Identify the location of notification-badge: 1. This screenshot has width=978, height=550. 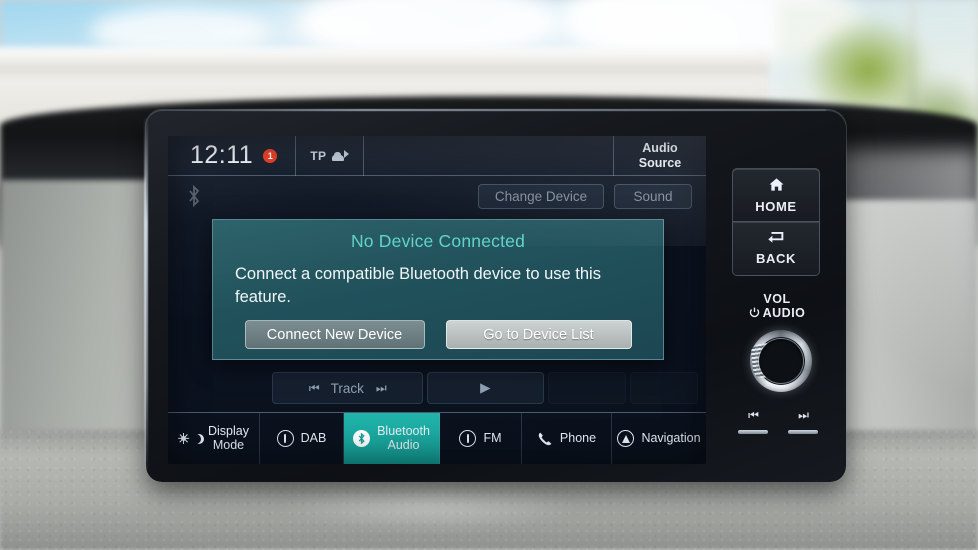
(270, 155).